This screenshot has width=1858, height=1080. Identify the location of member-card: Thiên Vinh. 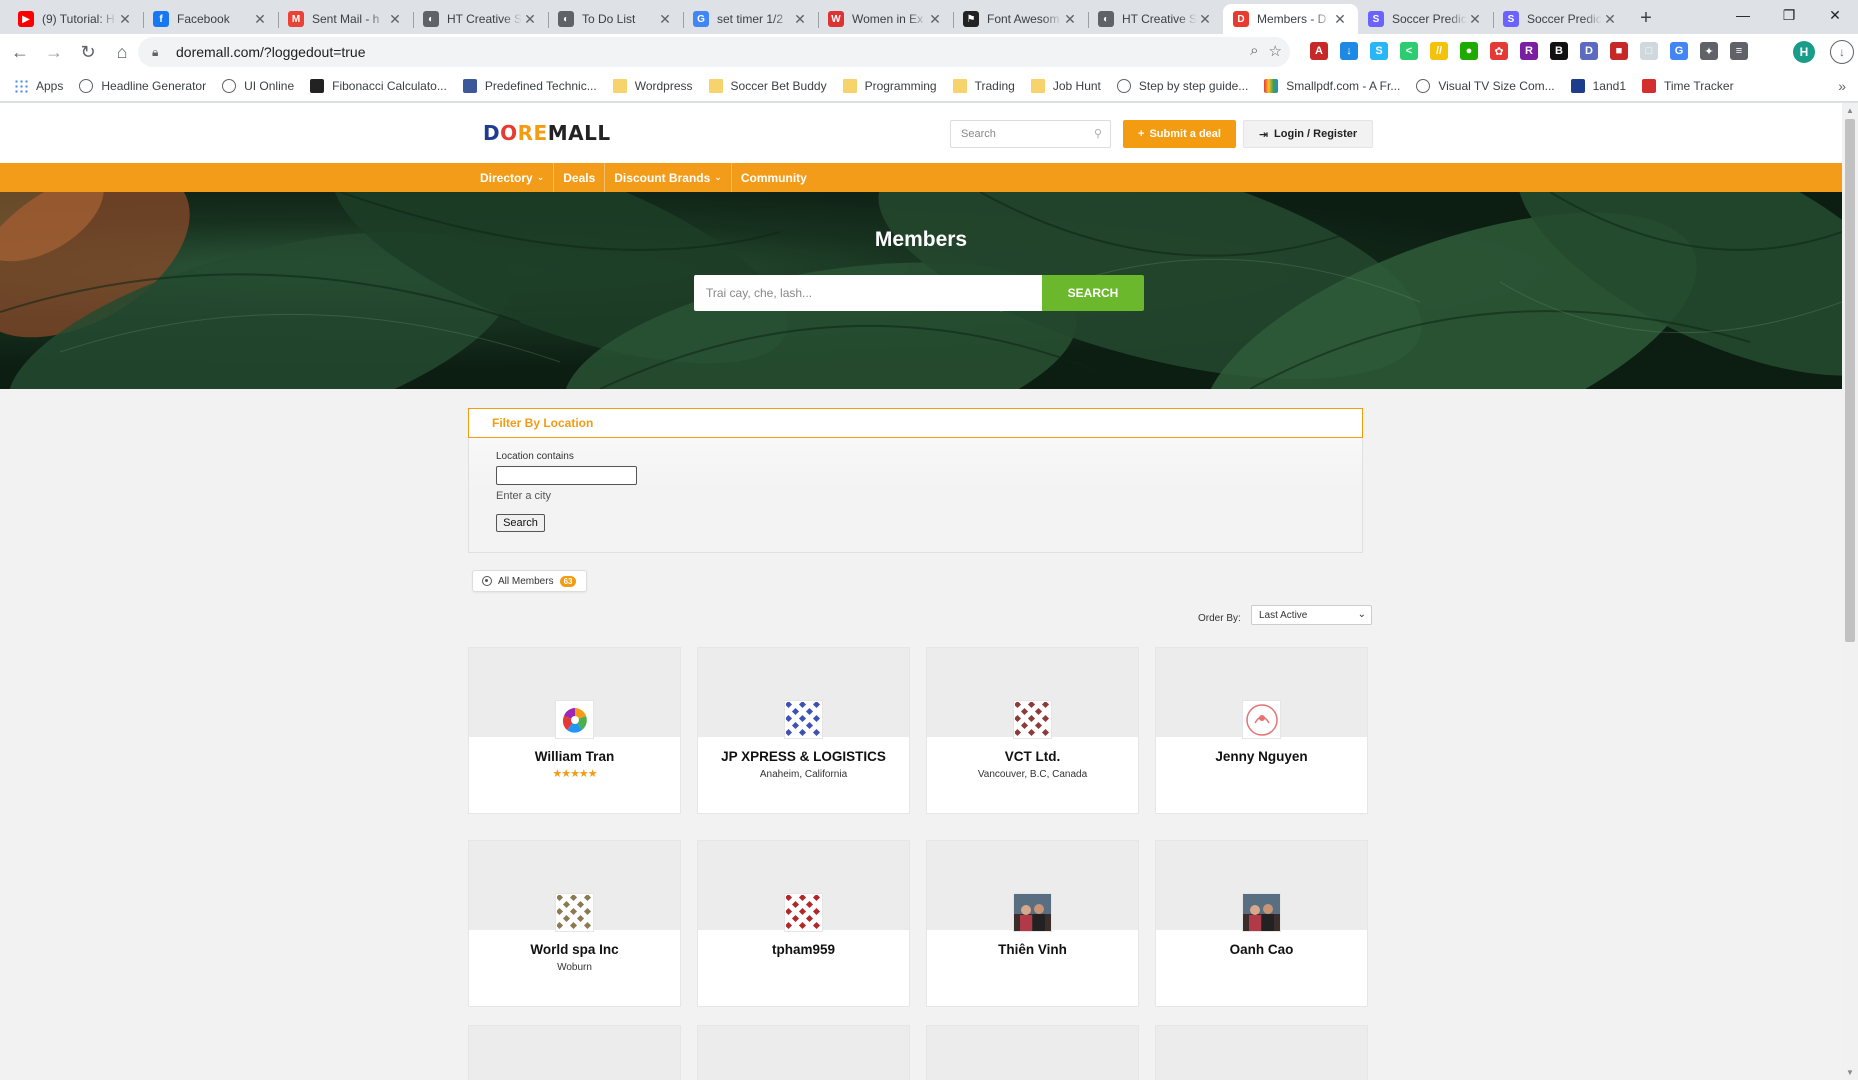
(1032, 923).